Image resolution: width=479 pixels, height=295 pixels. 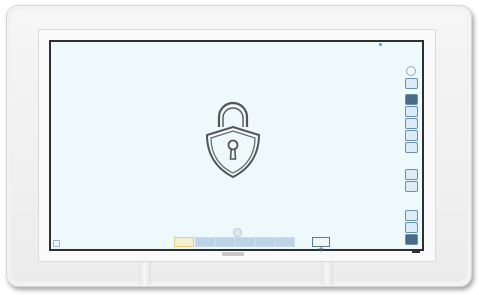 I want to click on page-navigation-bar, so click(x=250, y=244).